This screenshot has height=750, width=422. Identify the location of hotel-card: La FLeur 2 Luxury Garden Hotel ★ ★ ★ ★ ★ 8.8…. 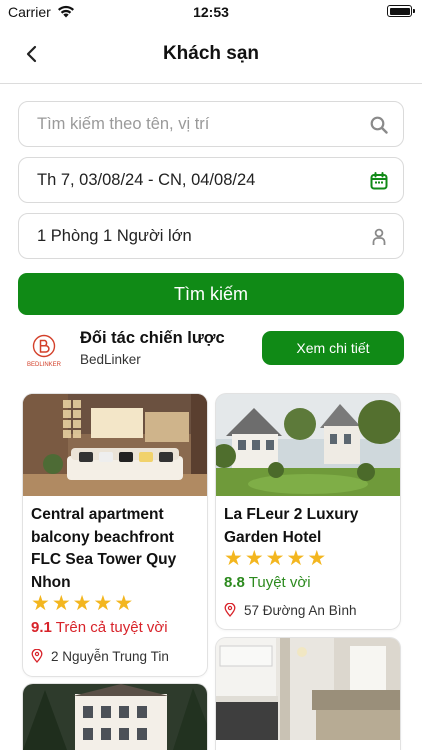
(308, 511).